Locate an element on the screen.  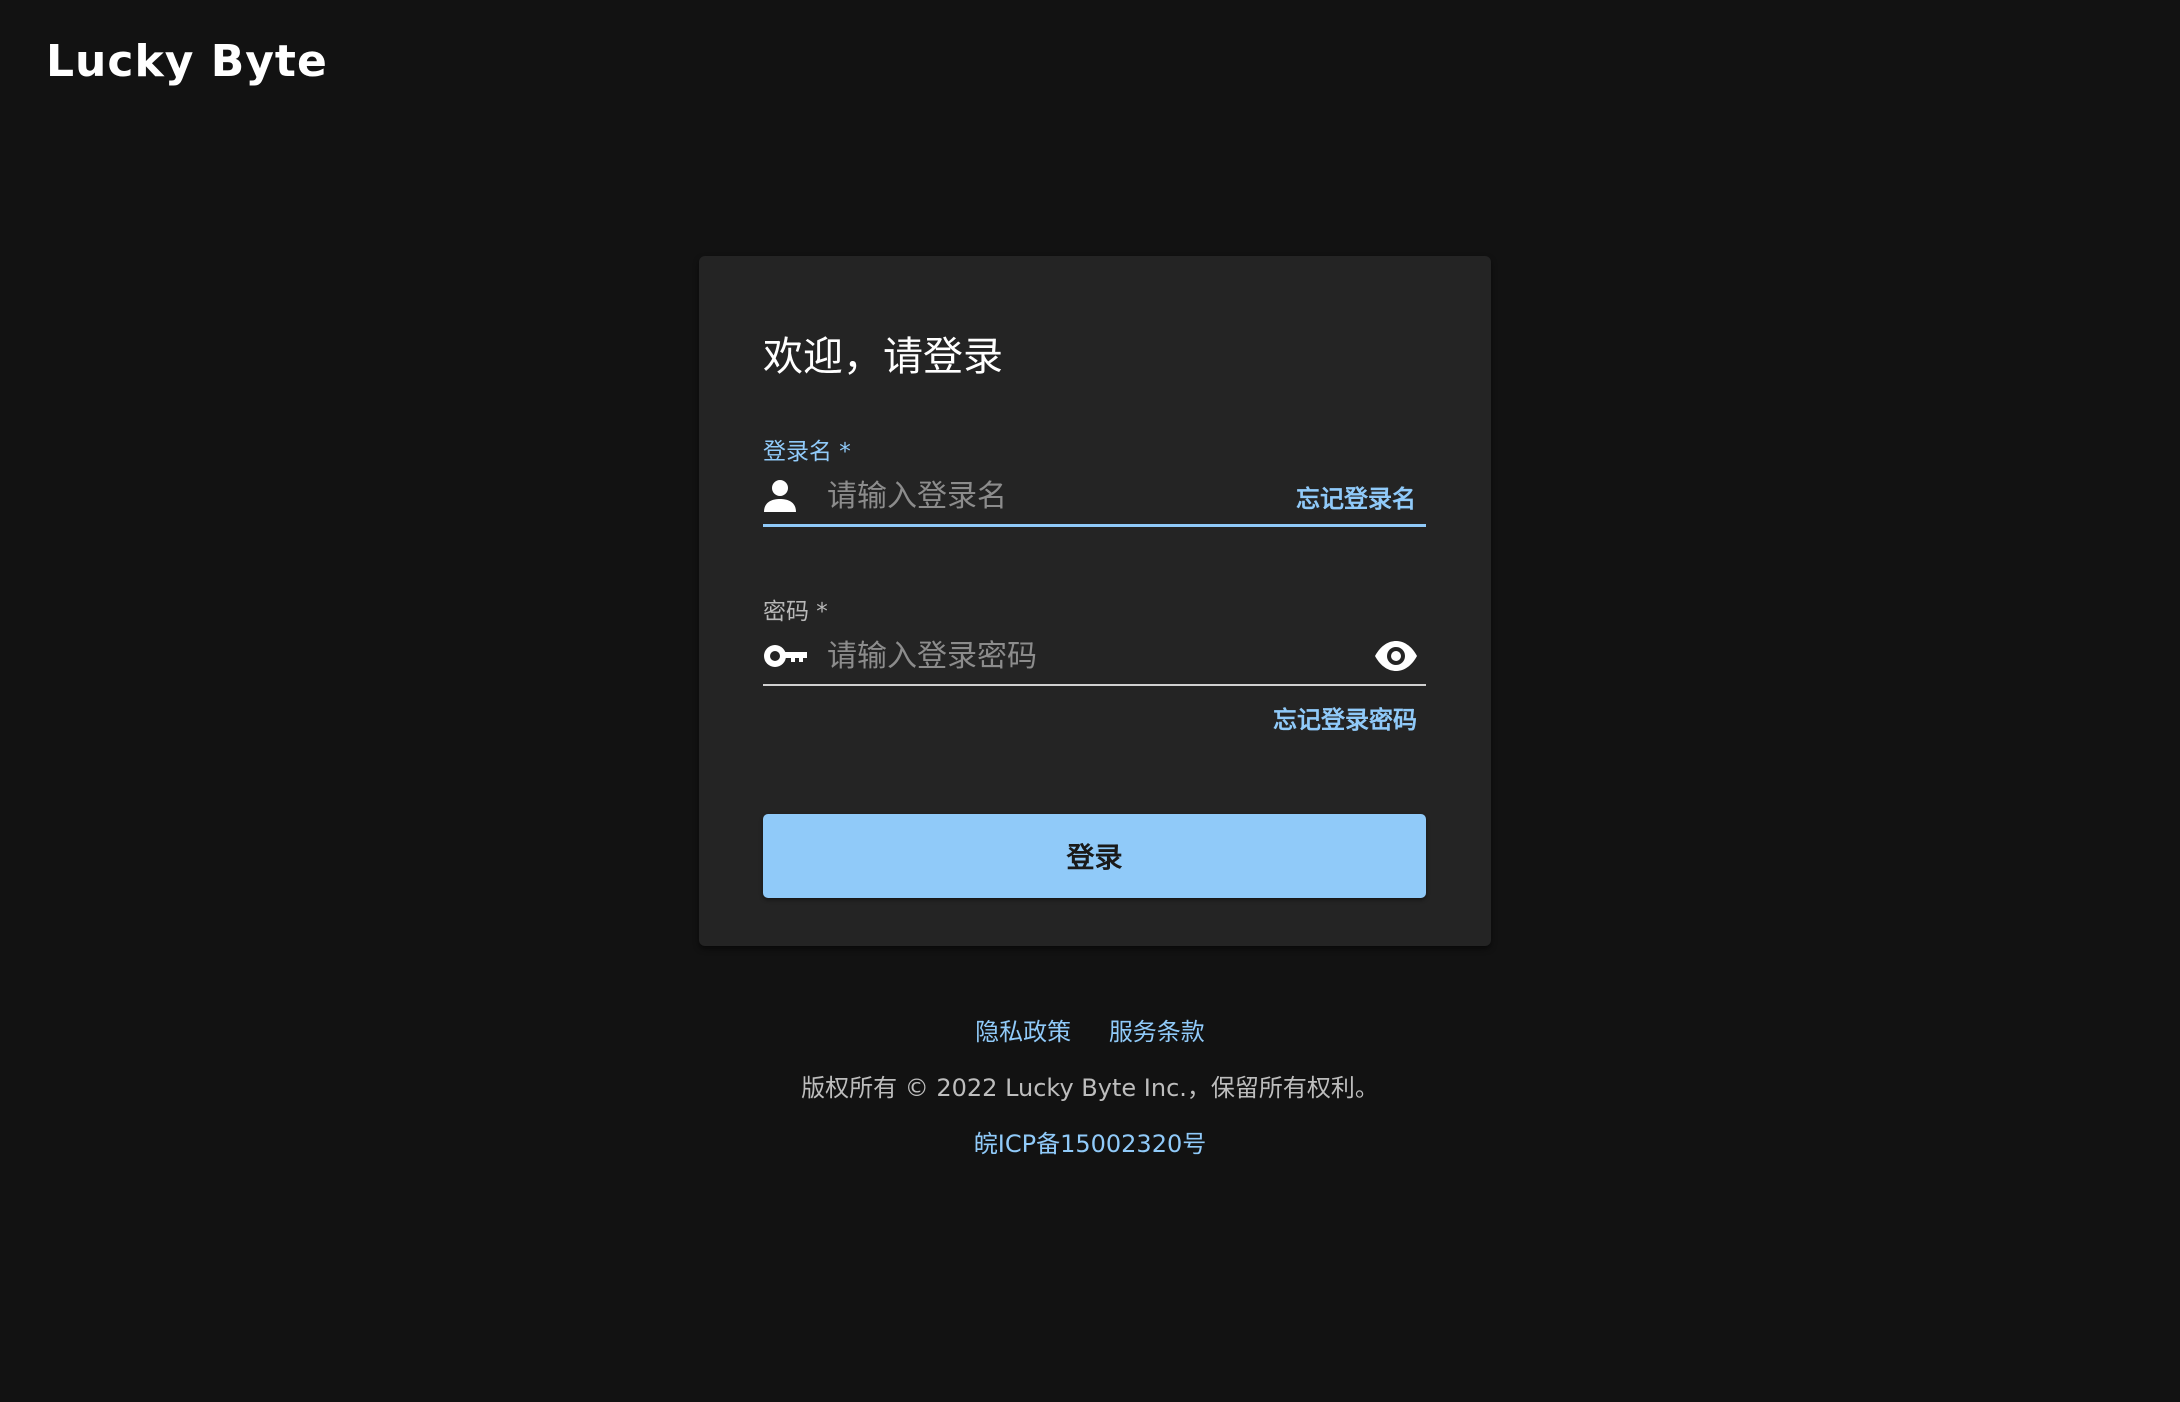
forgot-username-link: 忘记登录名 is located at coordinates (1361, 496).